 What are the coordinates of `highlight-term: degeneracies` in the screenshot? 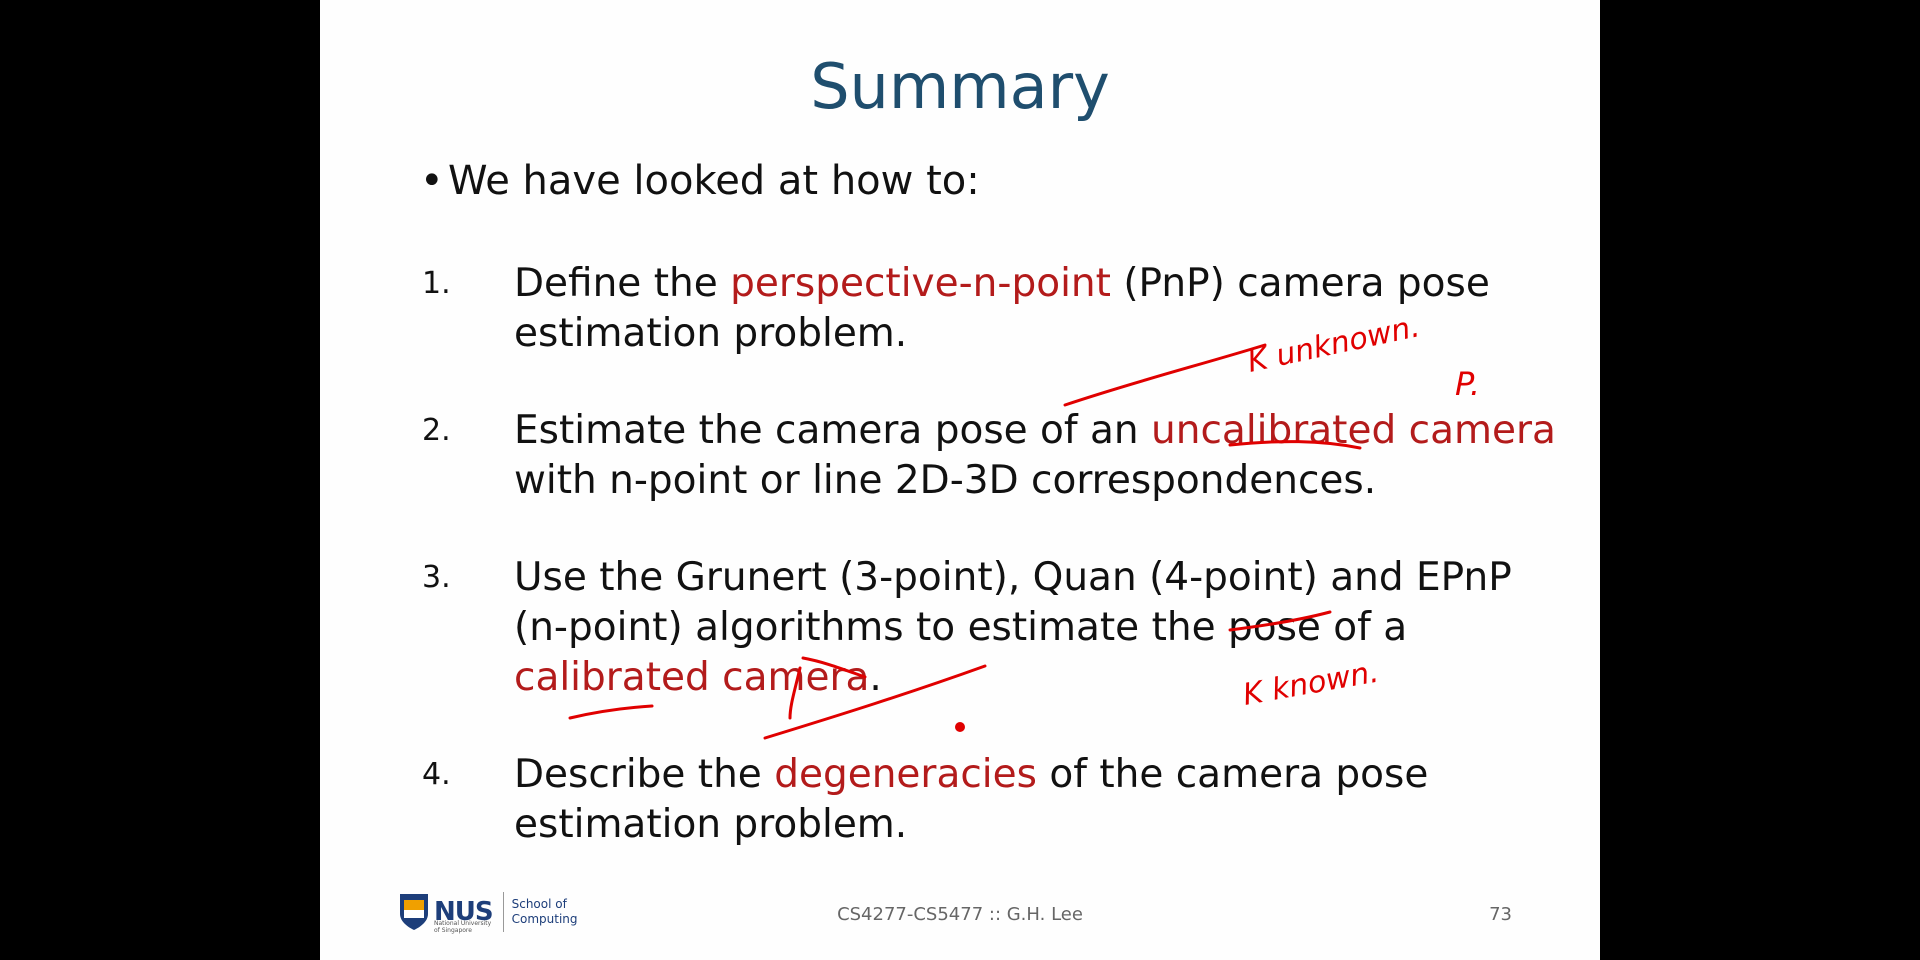 It's located at (905, 774).